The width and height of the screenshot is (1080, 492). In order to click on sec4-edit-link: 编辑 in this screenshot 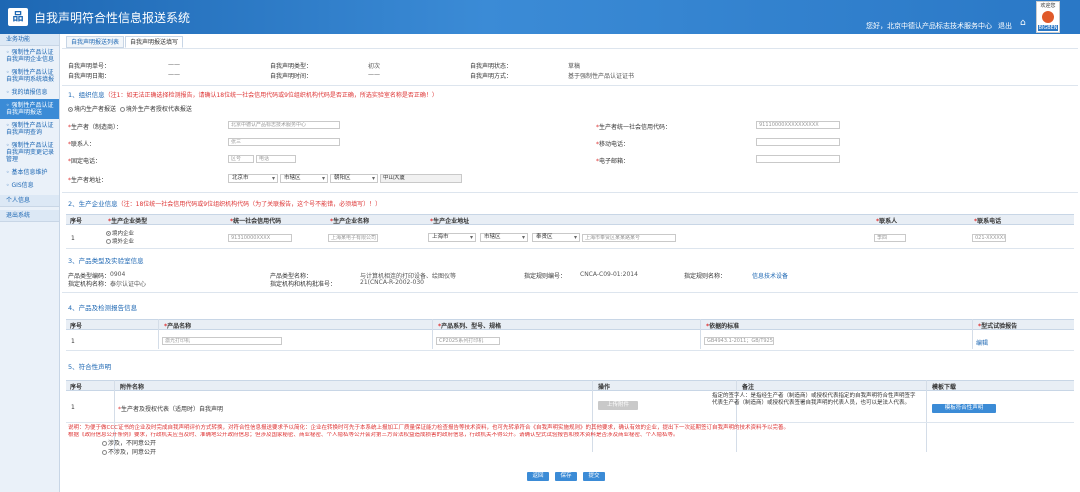, I will do `click(982, 342)`.